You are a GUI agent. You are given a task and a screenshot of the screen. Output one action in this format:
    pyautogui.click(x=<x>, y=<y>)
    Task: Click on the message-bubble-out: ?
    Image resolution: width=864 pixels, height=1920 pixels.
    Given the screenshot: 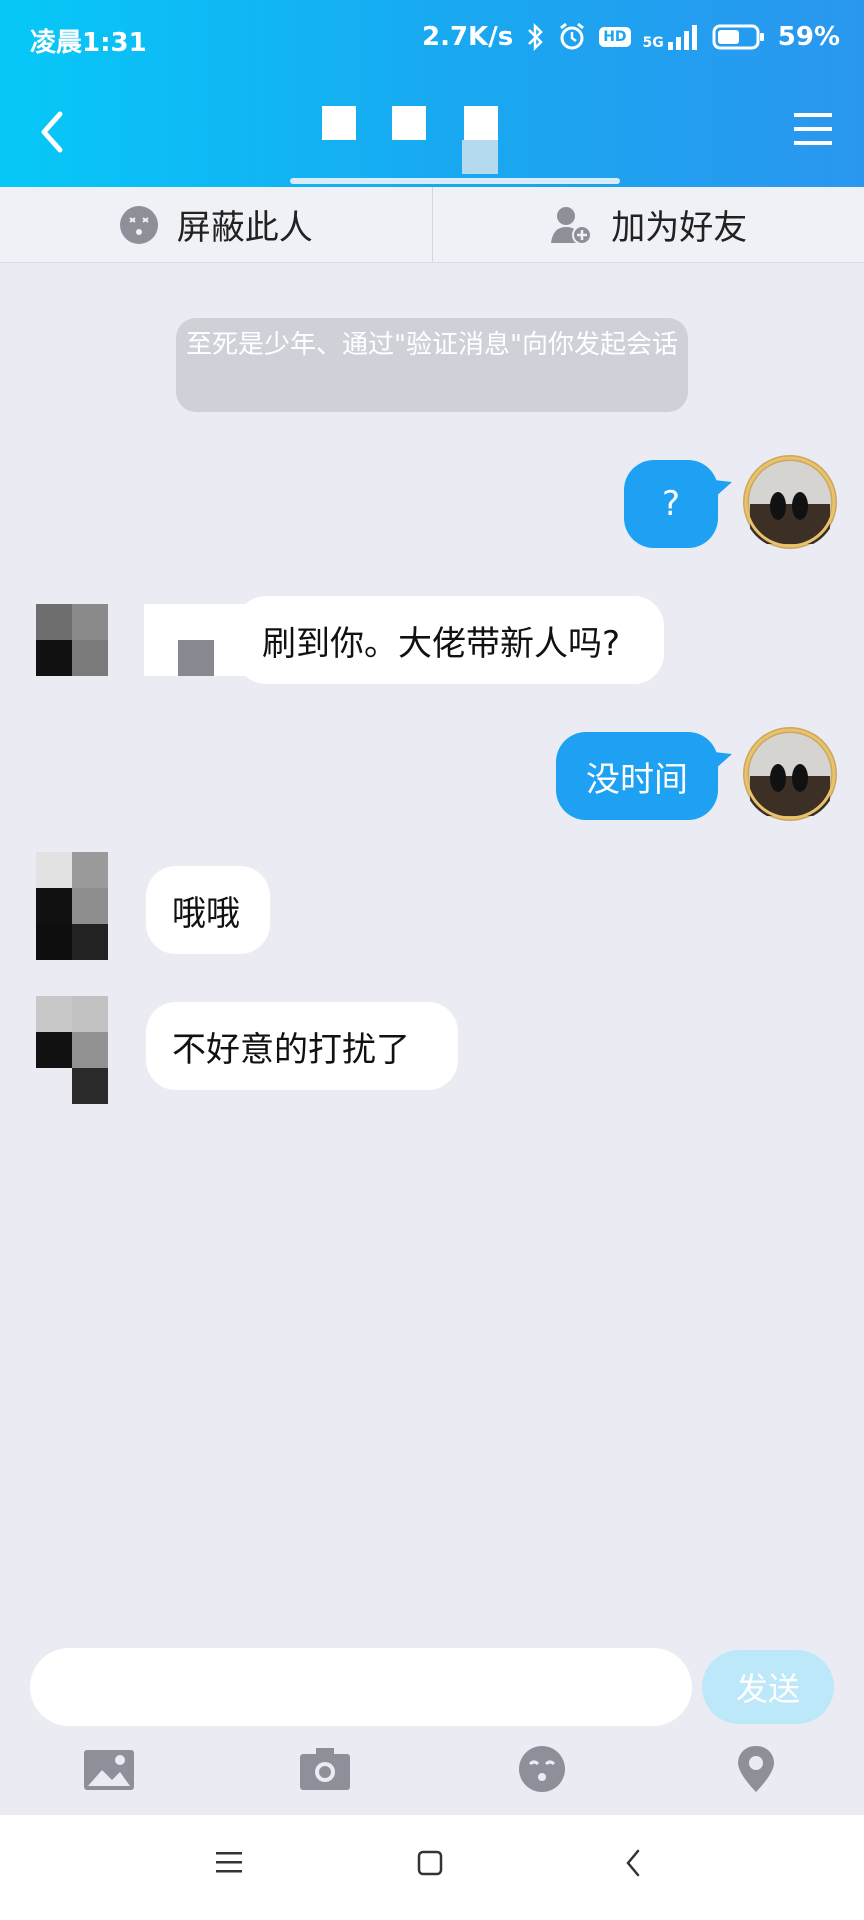 What is the action you would take?
    pyautogui.click(x=671, y=504)
    